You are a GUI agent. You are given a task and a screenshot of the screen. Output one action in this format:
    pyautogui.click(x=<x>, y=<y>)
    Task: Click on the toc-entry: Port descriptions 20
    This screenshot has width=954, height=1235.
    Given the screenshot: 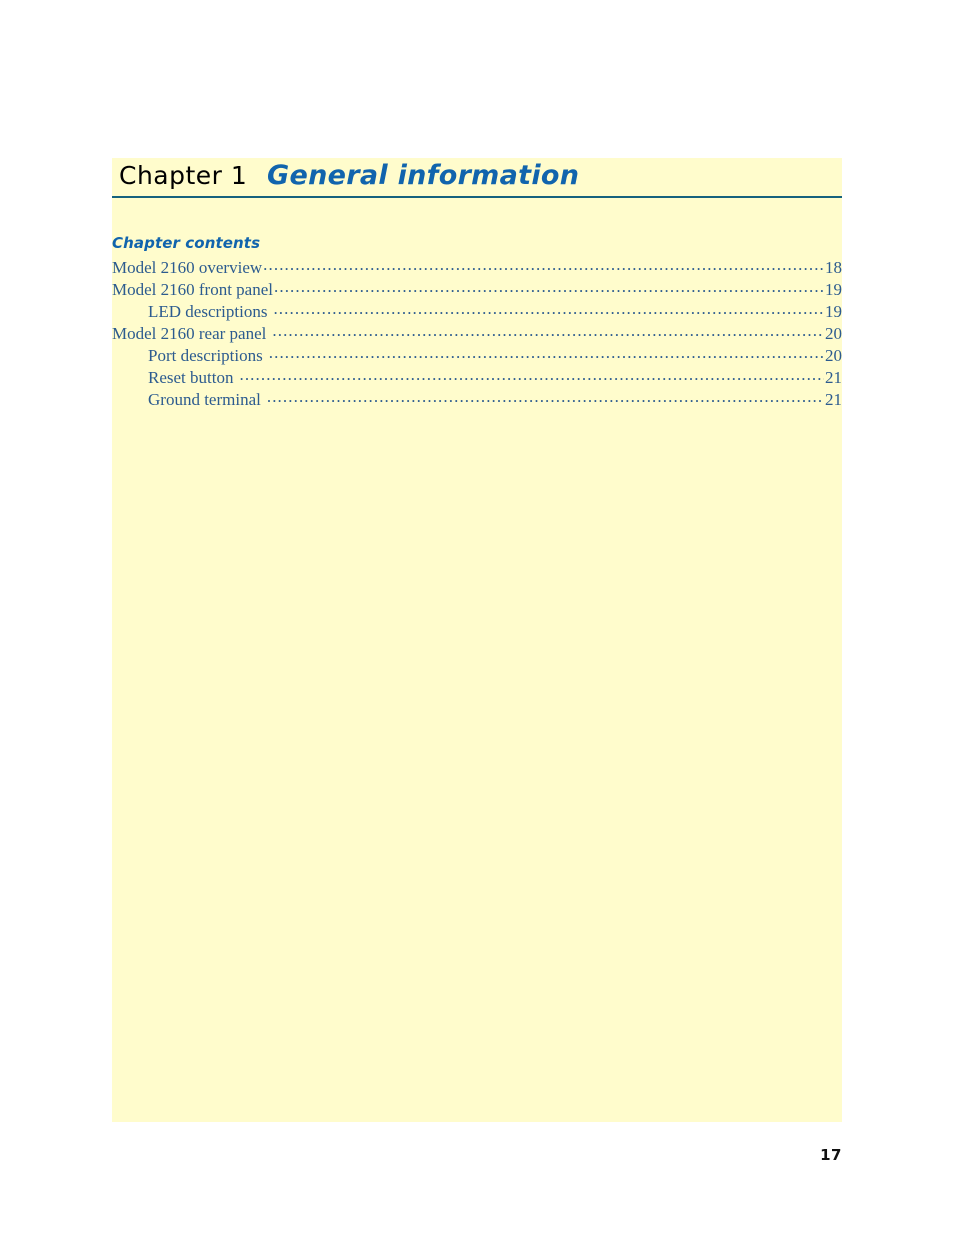 What is the action you would take?
    pyautogui.click(x=477, y=357)
    